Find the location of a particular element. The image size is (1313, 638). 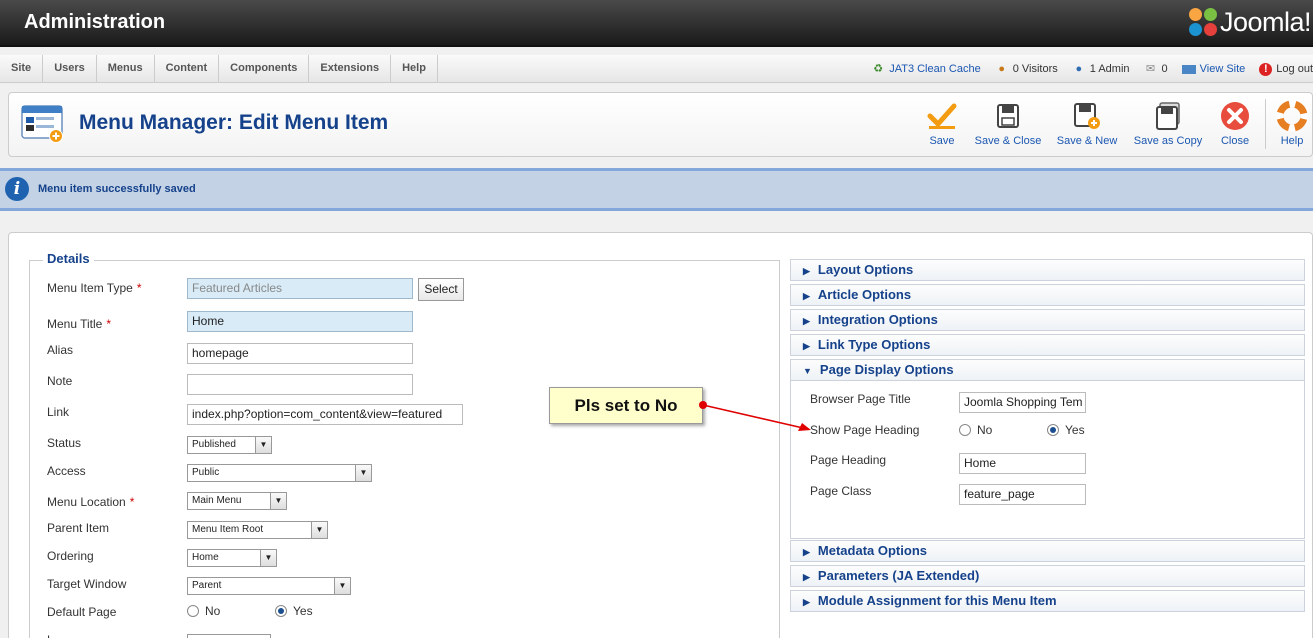

target-window-label: Target Window is located at coordinates (87, 584).